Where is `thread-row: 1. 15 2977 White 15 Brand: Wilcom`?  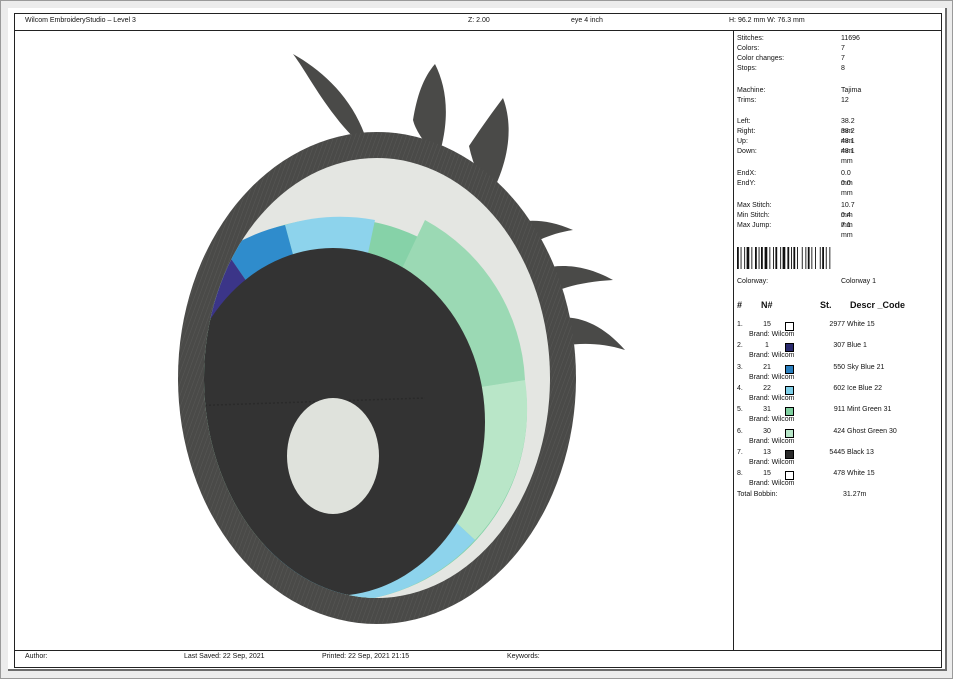
thread-row: 1. 15 2977 White 15 Brand: Wilcom is located at coordinates (839, 331).